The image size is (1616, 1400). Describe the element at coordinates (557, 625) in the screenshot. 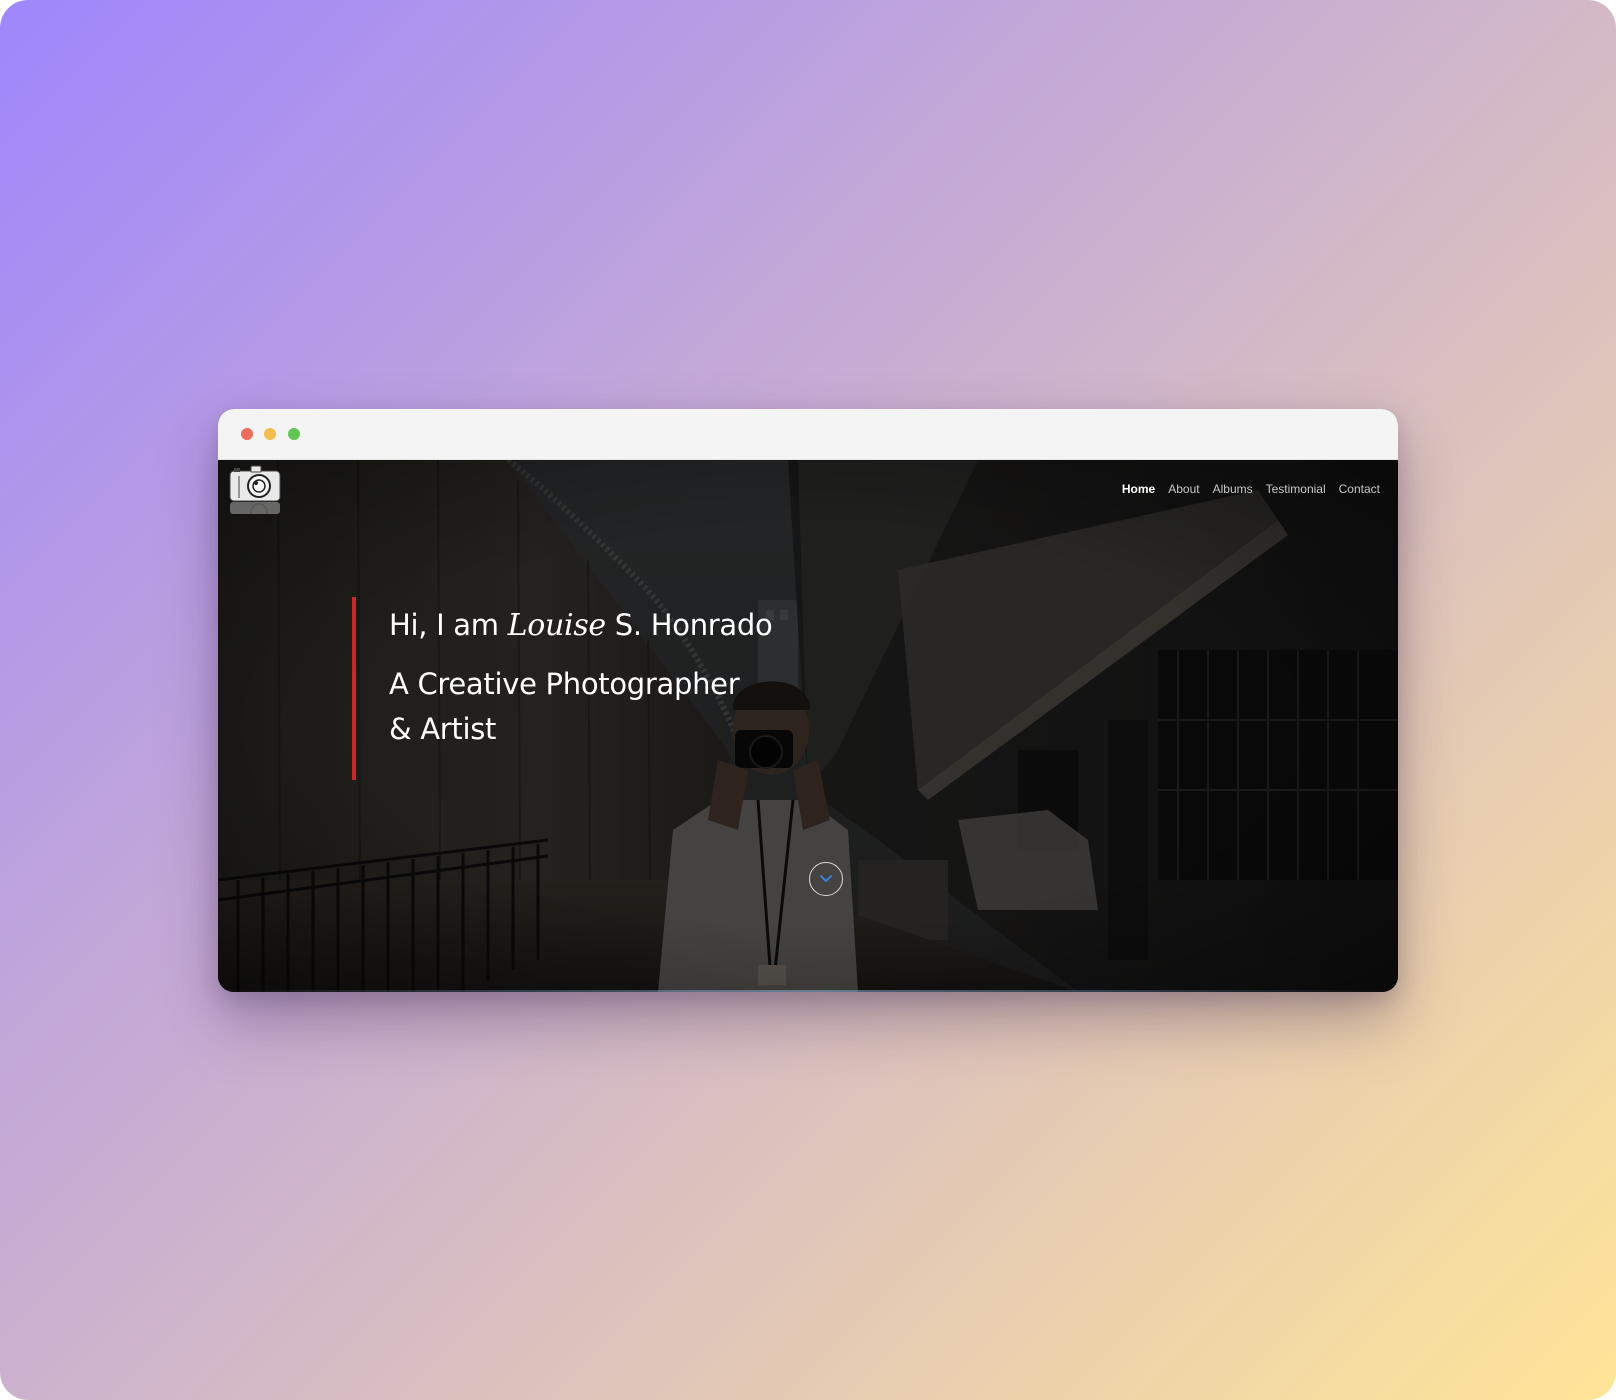

I see `hero-first-name: Louise` at that location.